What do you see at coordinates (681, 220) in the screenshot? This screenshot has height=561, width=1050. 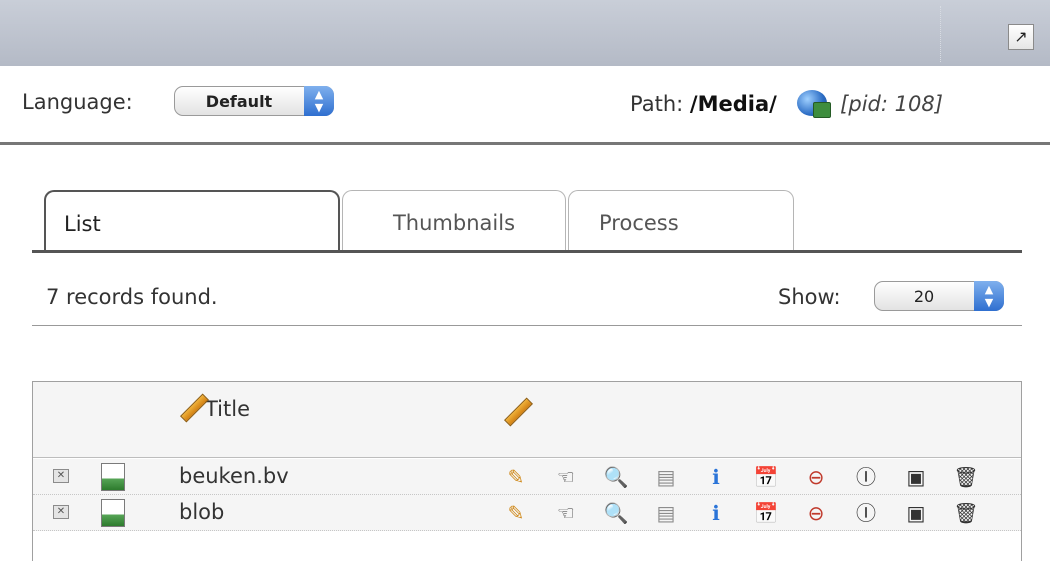 I see `tab-process: Process` at bounding box center [681, 220].